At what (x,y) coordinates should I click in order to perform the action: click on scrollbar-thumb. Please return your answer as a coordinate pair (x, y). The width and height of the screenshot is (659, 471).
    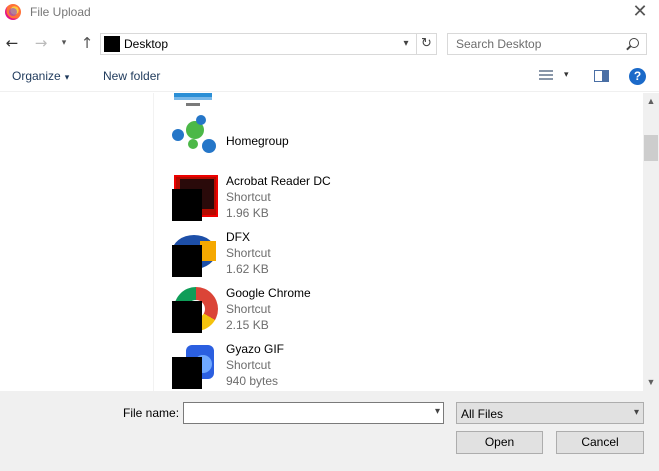
    Looking at the image, I should click on (651, 148).